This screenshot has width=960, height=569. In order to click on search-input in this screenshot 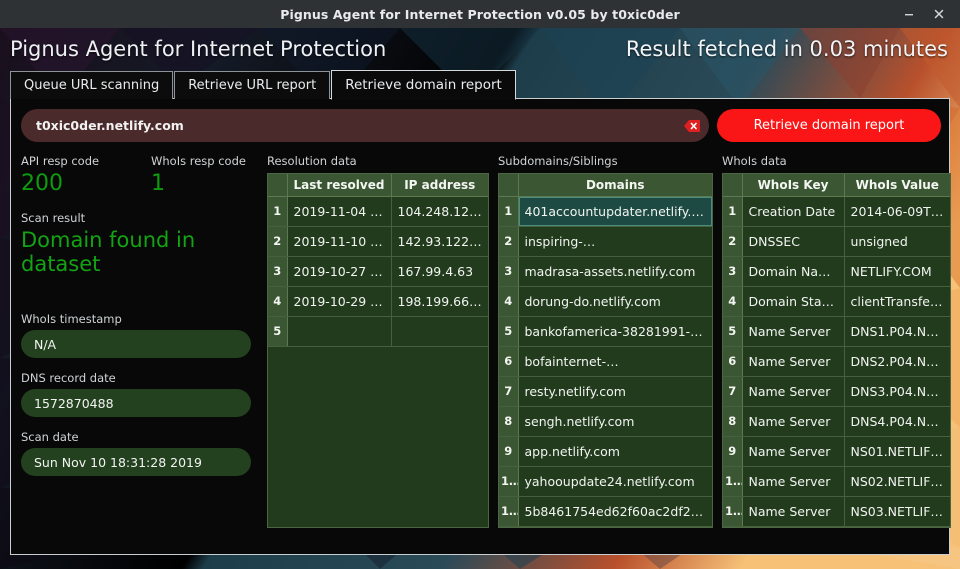, I will do `click(359, 125)`.